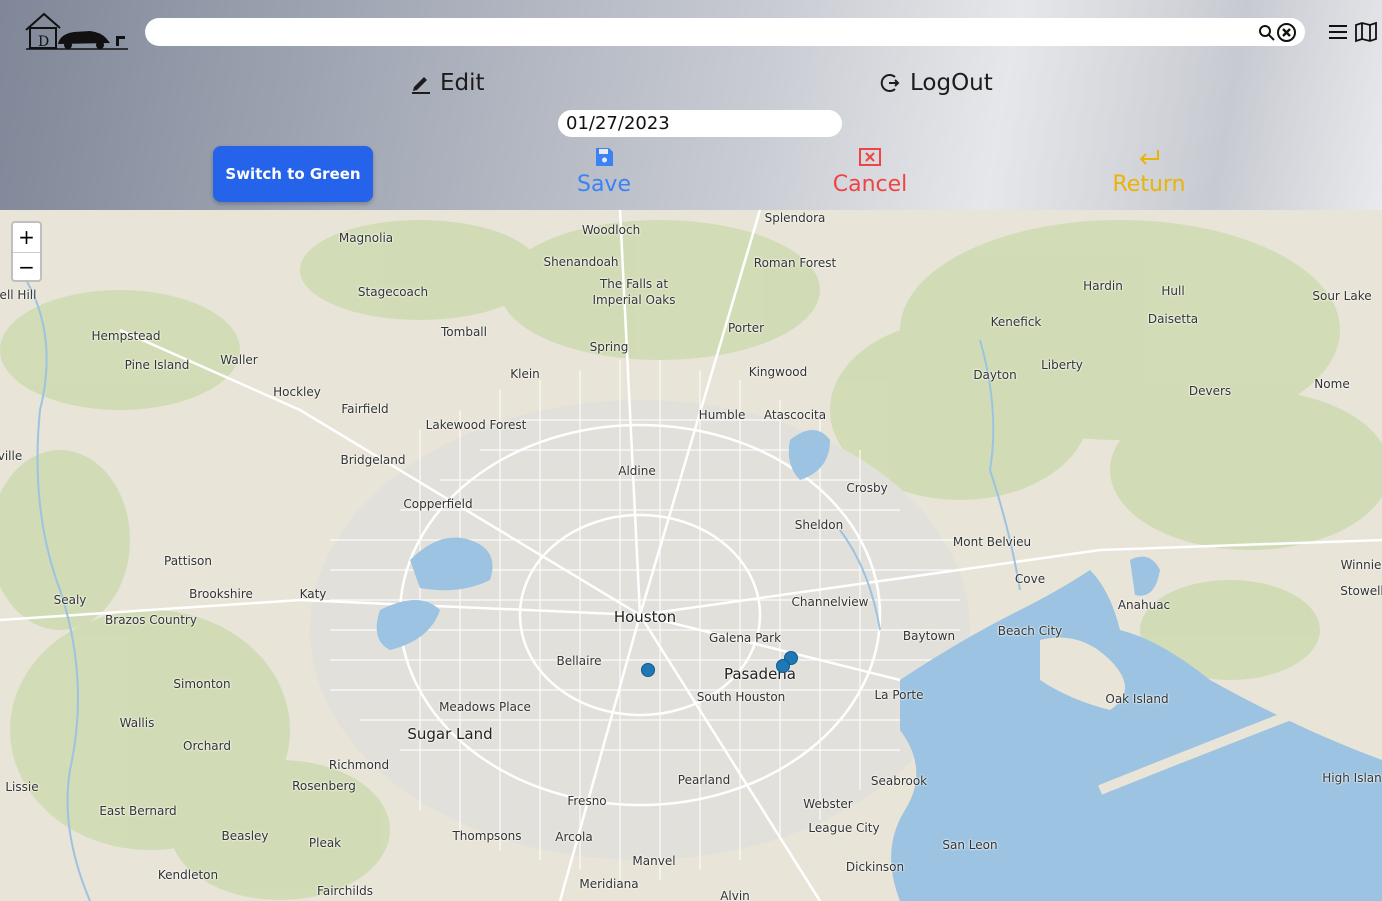 The height and width of the screenshot is (901, 1382). What do you see at coordinates (1173, 319) in the screenshot?
I see `place-label: Daisetta` at bounding box center [1173, 319].